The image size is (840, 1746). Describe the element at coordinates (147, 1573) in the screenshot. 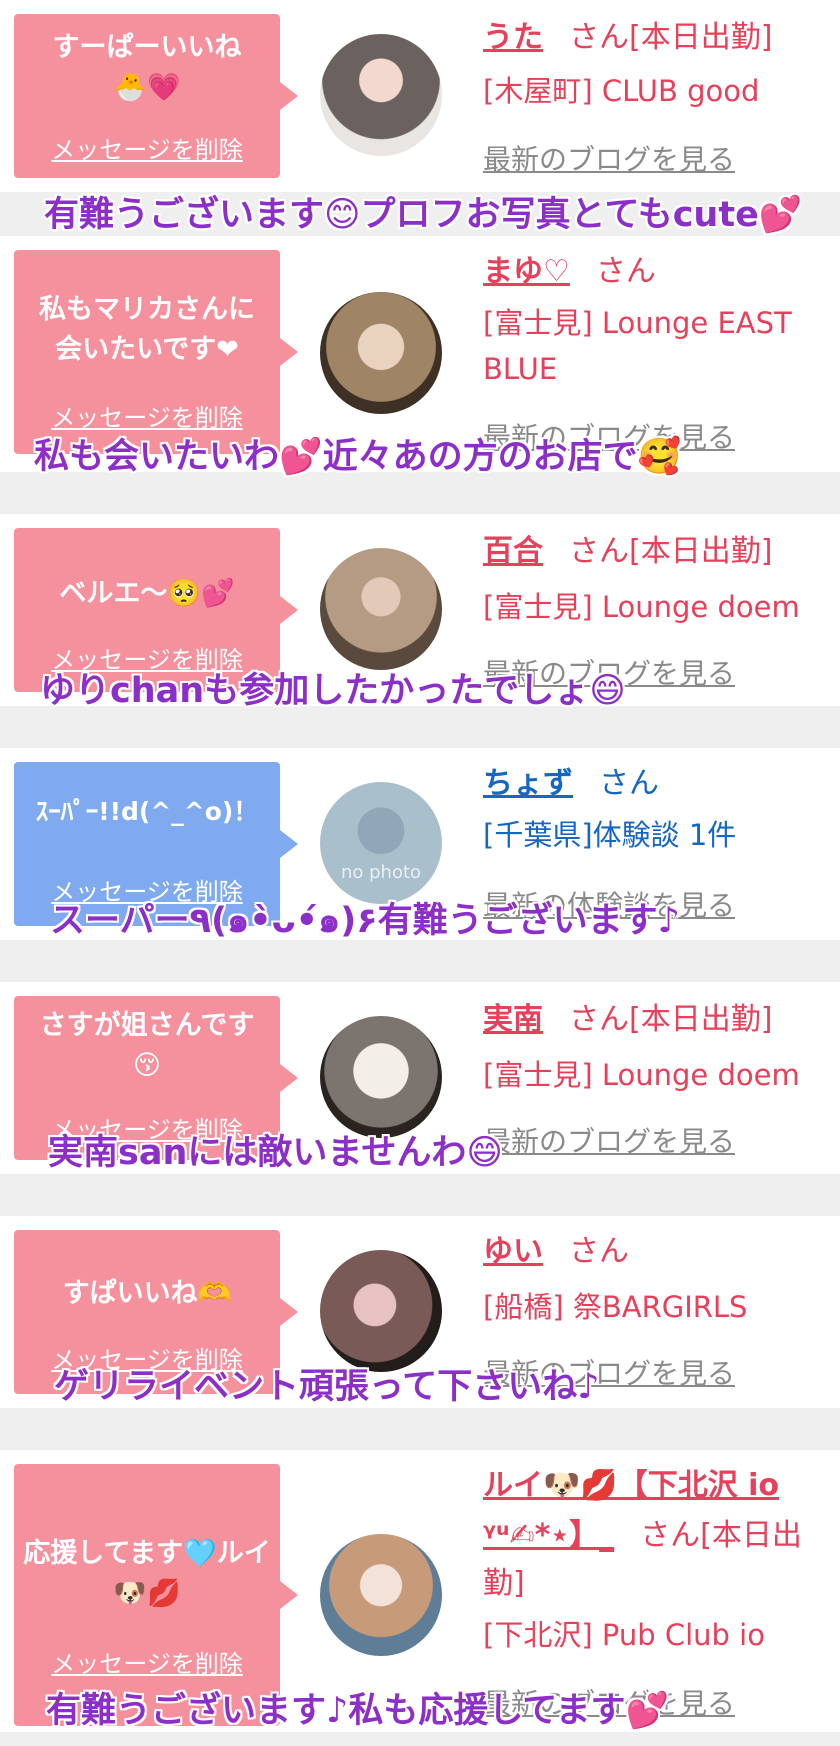

I see `message-text: 応援してます🩵ルイ🐶💋` at that location.